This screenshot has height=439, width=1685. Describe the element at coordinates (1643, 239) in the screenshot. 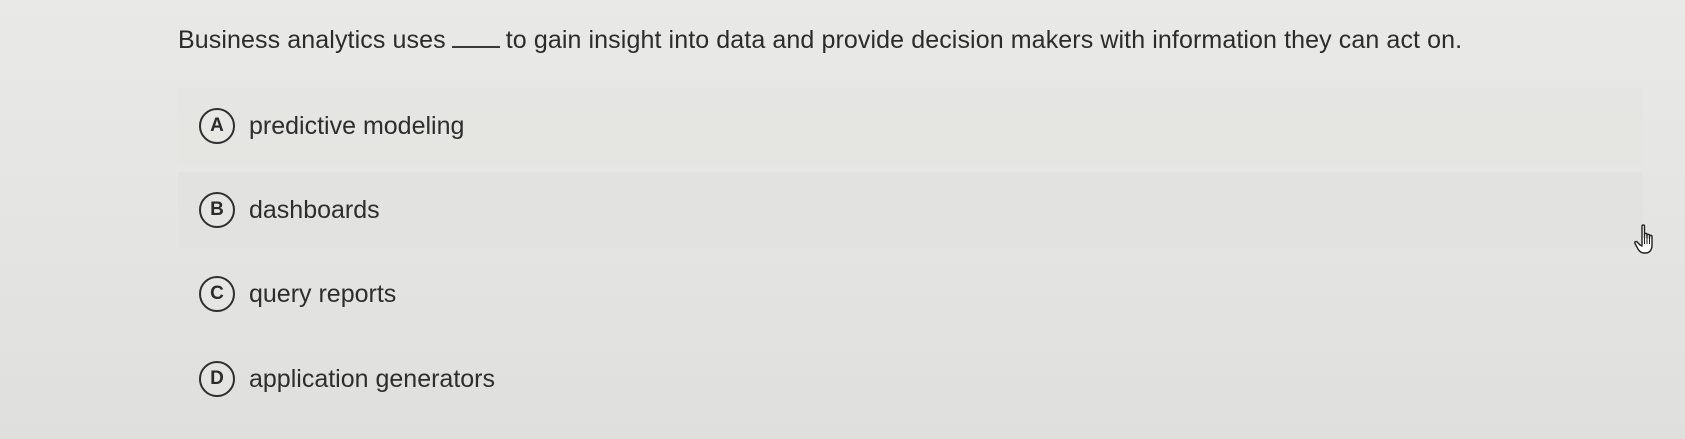

I see `hand-pointer-icon` at that location.